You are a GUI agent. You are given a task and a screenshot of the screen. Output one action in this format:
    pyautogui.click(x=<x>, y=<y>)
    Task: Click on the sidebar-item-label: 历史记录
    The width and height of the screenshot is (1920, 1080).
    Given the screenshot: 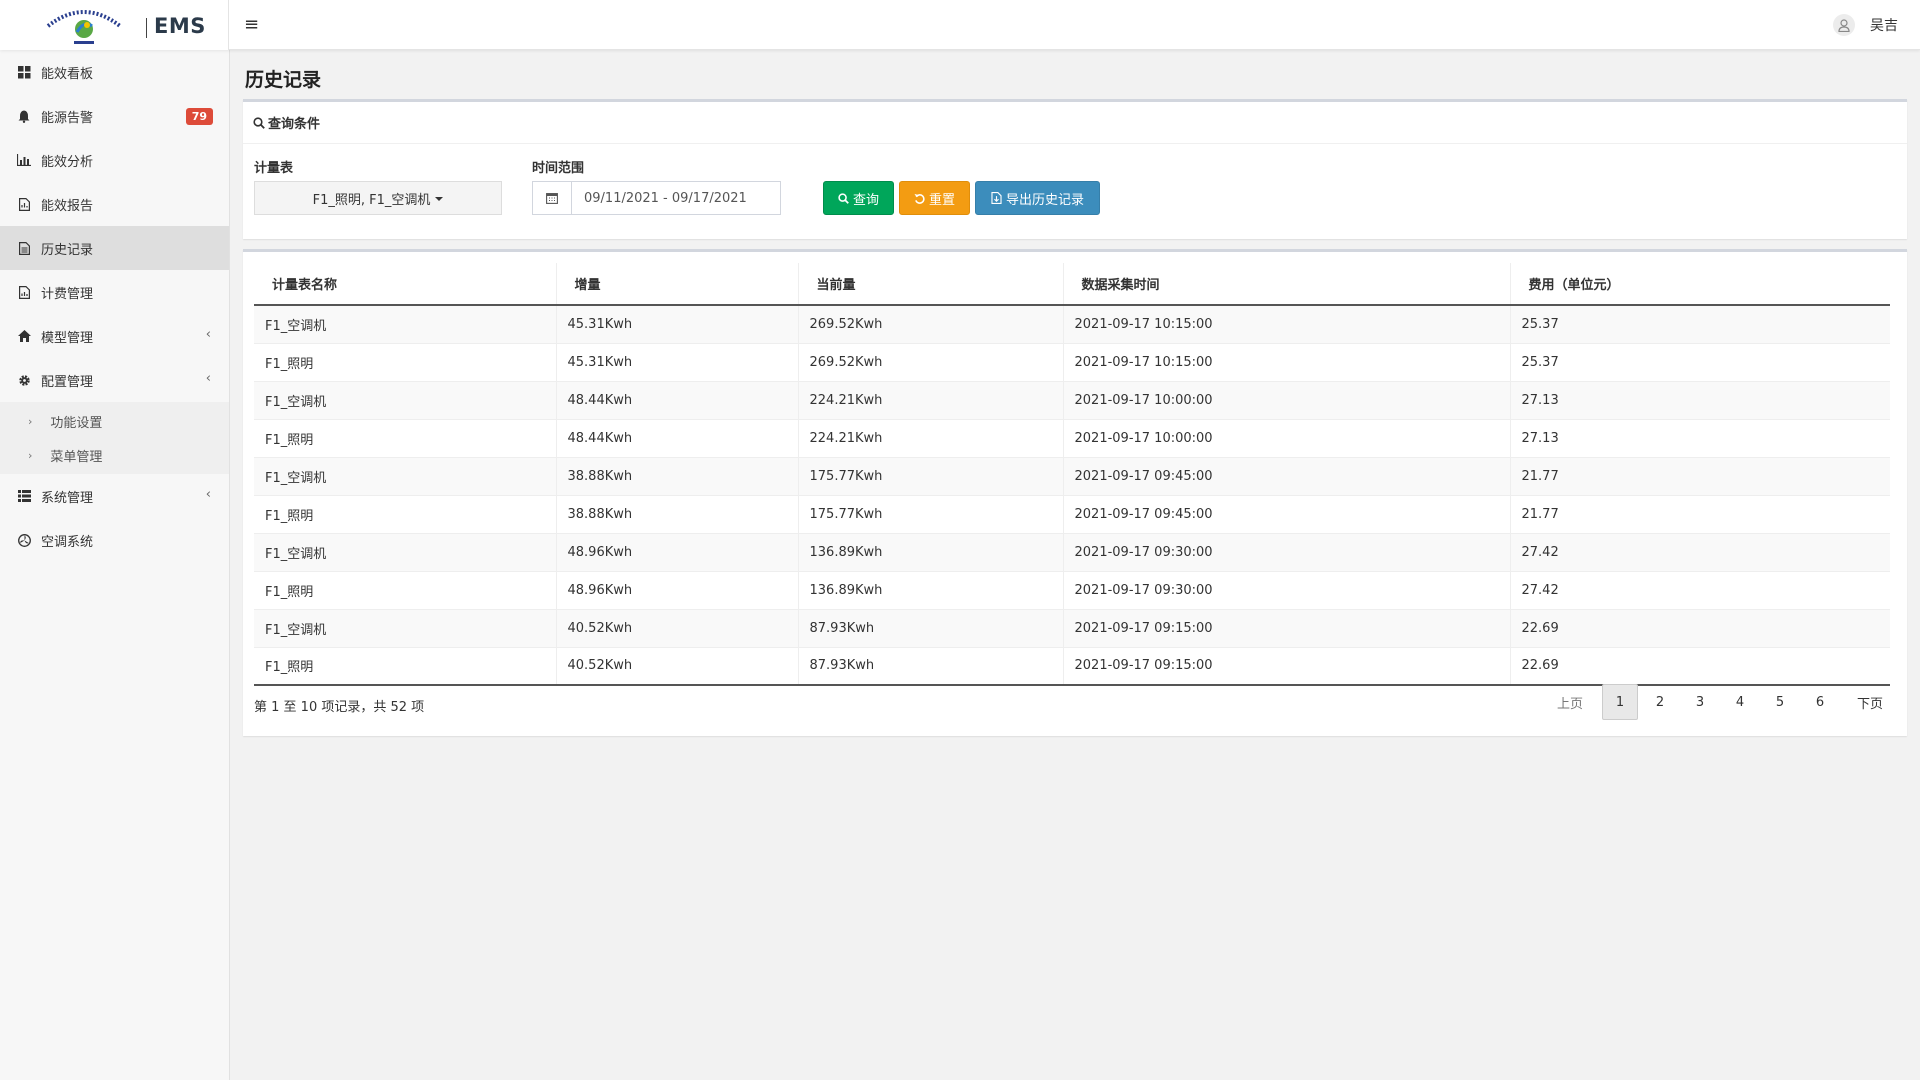 What is the action you would take?
    pyautogui.click(x=67, y=250)
    